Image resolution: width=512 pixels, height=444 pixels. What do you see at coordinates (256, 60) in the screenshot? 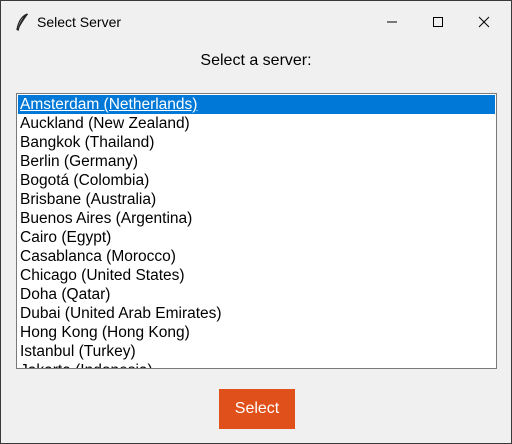
I see `prompt-label: Select a server:` at bounding box center [256, 60].